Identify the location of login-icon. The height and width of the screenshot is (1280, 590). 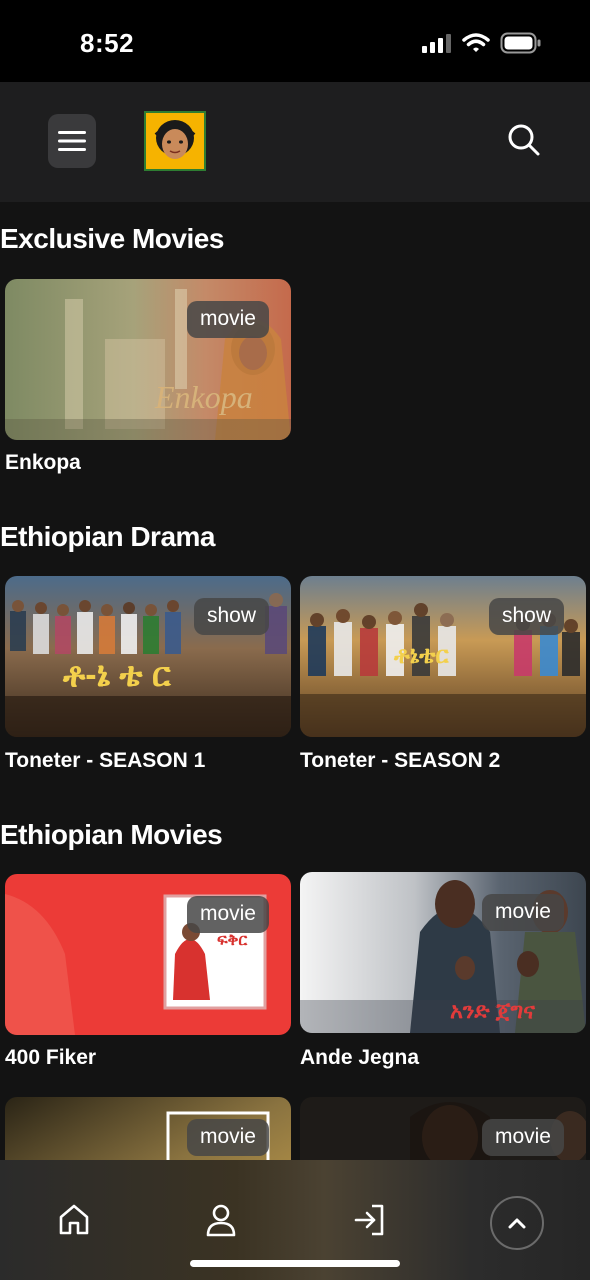
(370, 1220).